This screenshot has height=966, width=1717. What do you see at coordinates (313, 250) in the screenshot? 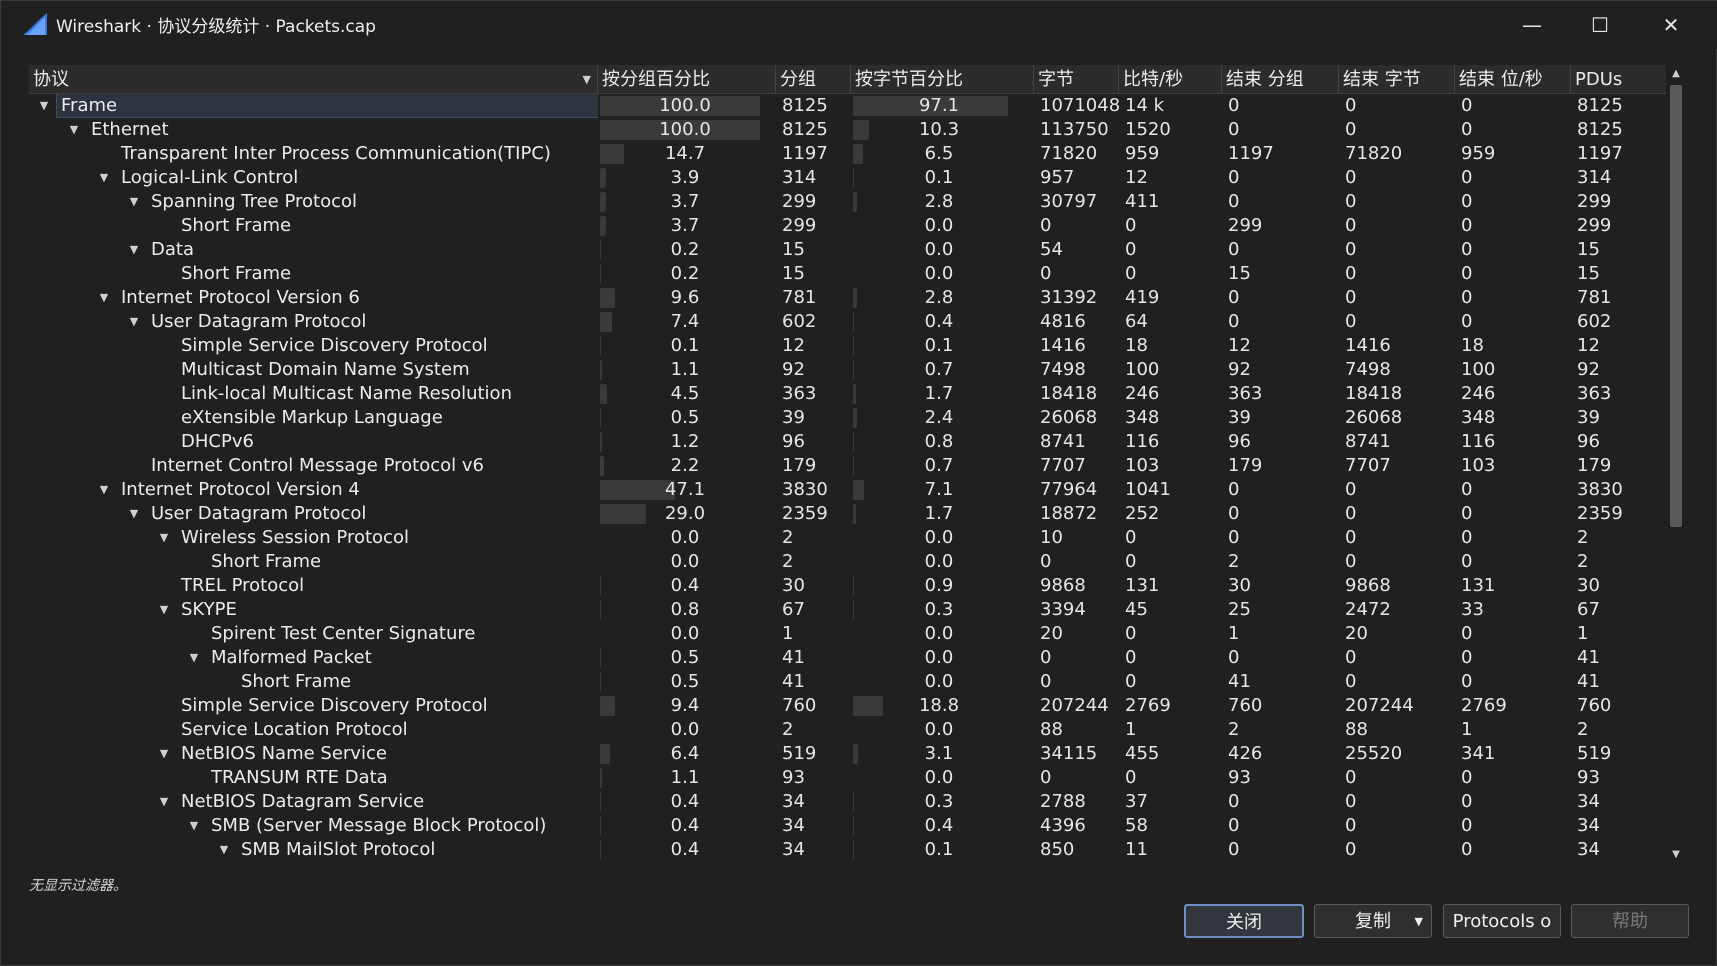
I see `protocol-cell: ▼ Data` at bounding box center [313, 250].